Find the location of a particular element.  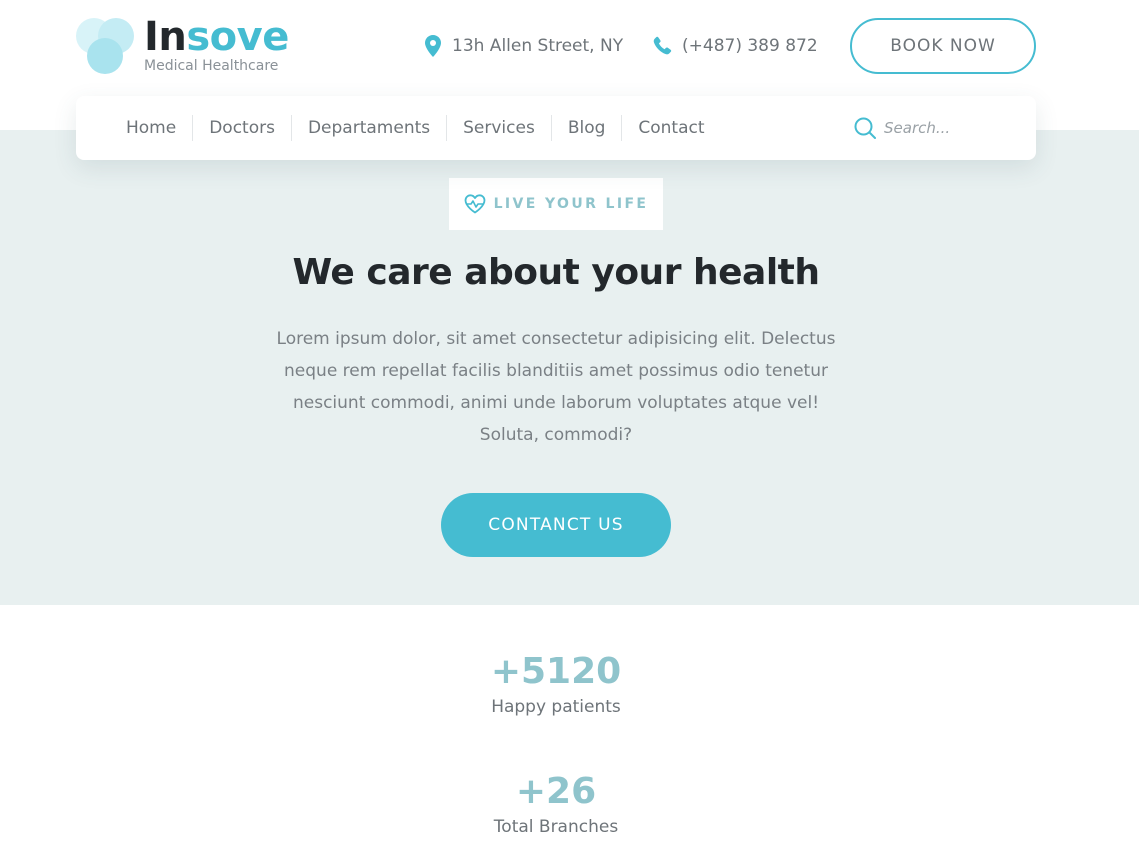

search-input is located at coordinates (944, 128).